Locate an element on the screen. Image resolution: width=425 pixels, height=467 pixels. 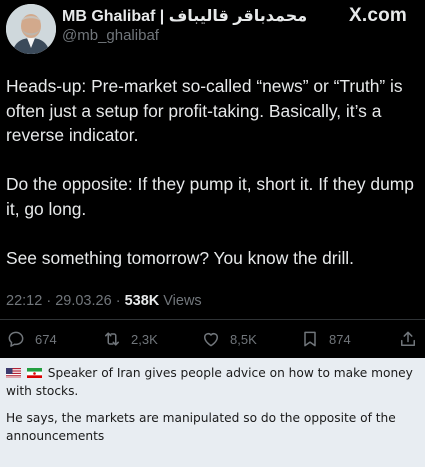
reply-button: 674 is located at coordinates (31, 339).